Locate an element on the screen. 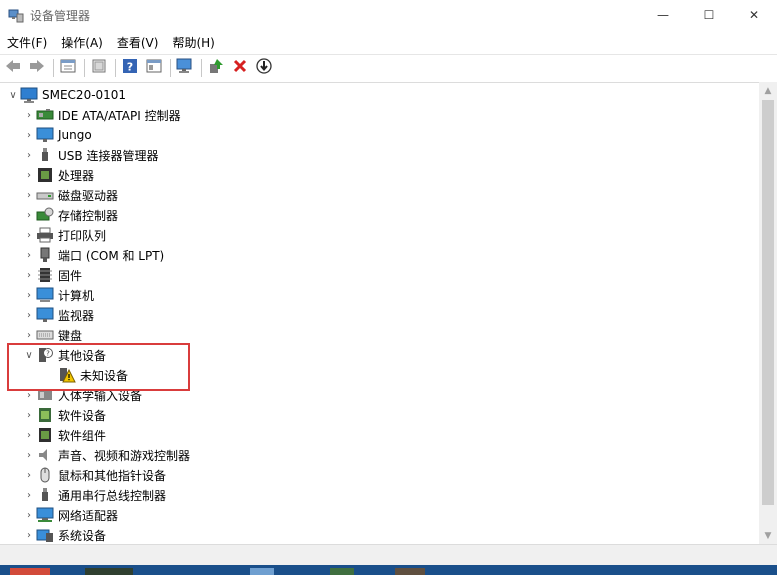 Image resolution: width=777 pixels, height=575 pixels. uninstall-button is located at coordinates (240, 68).